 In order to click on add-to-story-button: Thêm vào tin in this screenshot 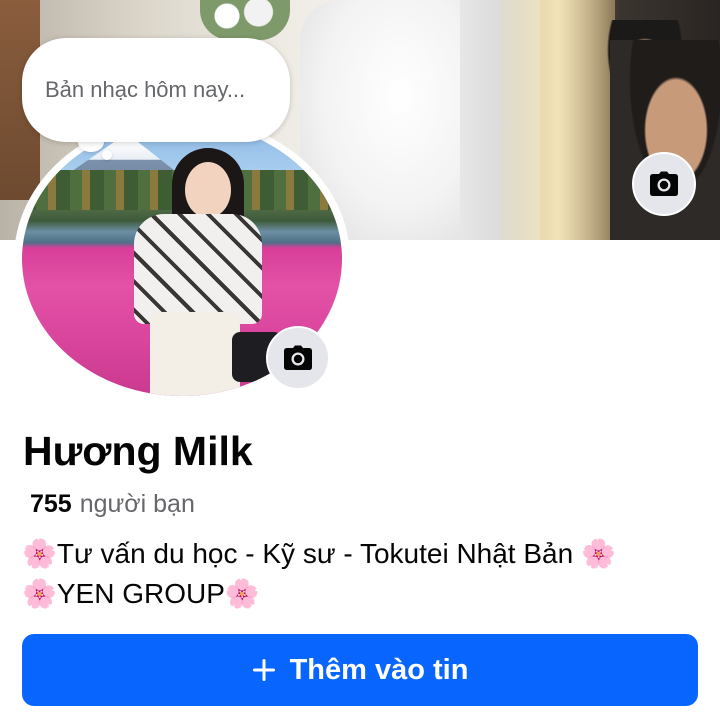, I will do `click(360, 670)`.